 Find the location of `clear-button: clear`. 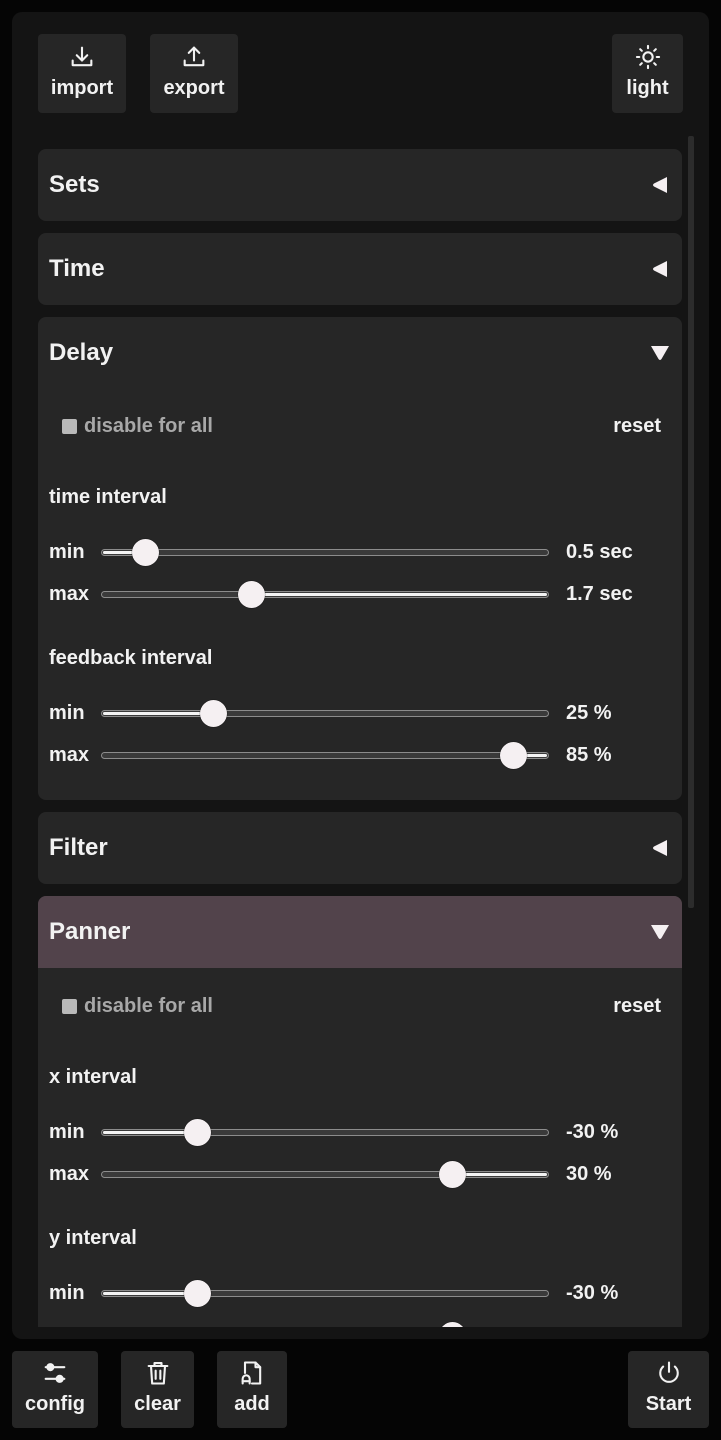

clear-button: clear is located at coordinates (157, 1389).